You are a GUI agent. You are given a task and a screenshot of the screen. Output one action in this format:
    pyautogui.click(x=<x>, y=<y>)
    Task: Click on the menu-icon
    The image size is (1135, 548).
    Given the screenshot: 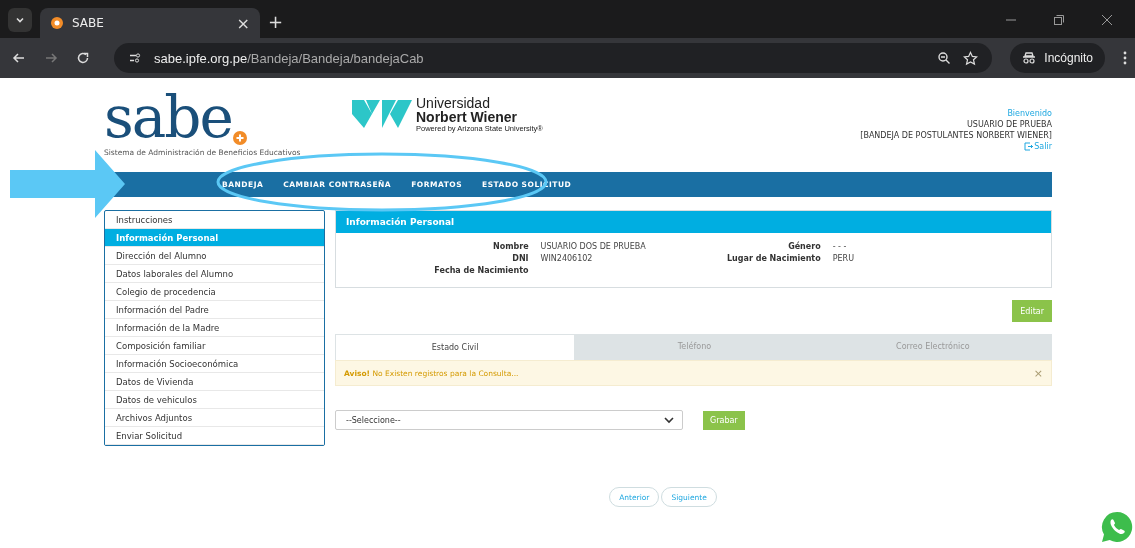 What is the action you would take?
    pyautogui.click(x=1125, y=58)
    